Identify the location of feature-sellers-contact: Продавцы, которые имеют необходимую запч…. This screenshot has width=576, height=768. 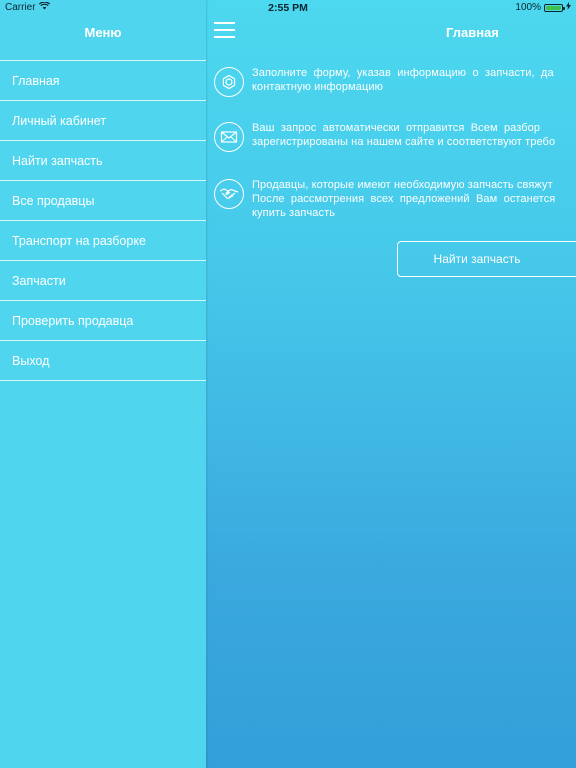
(395, 199).